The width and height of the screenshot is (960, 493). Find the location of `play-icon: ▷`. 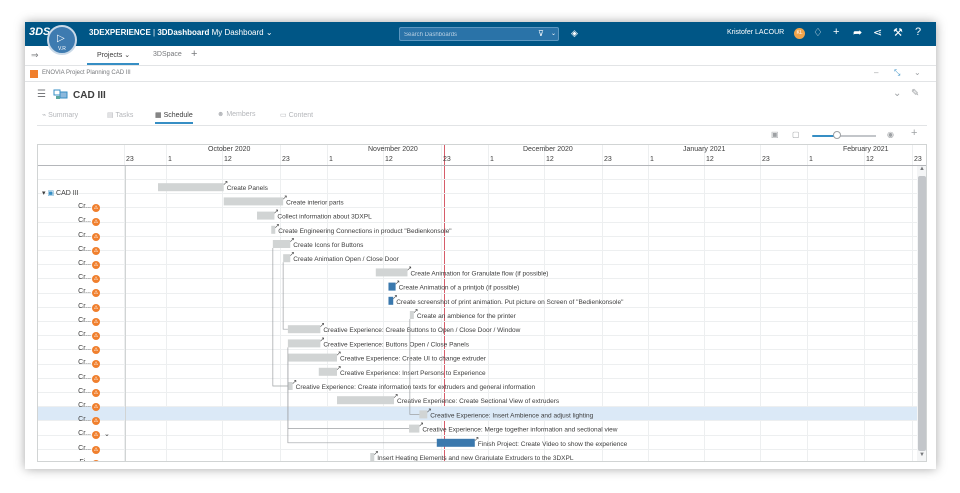

play-icon: ▷ is located at coordinates (61, 38).